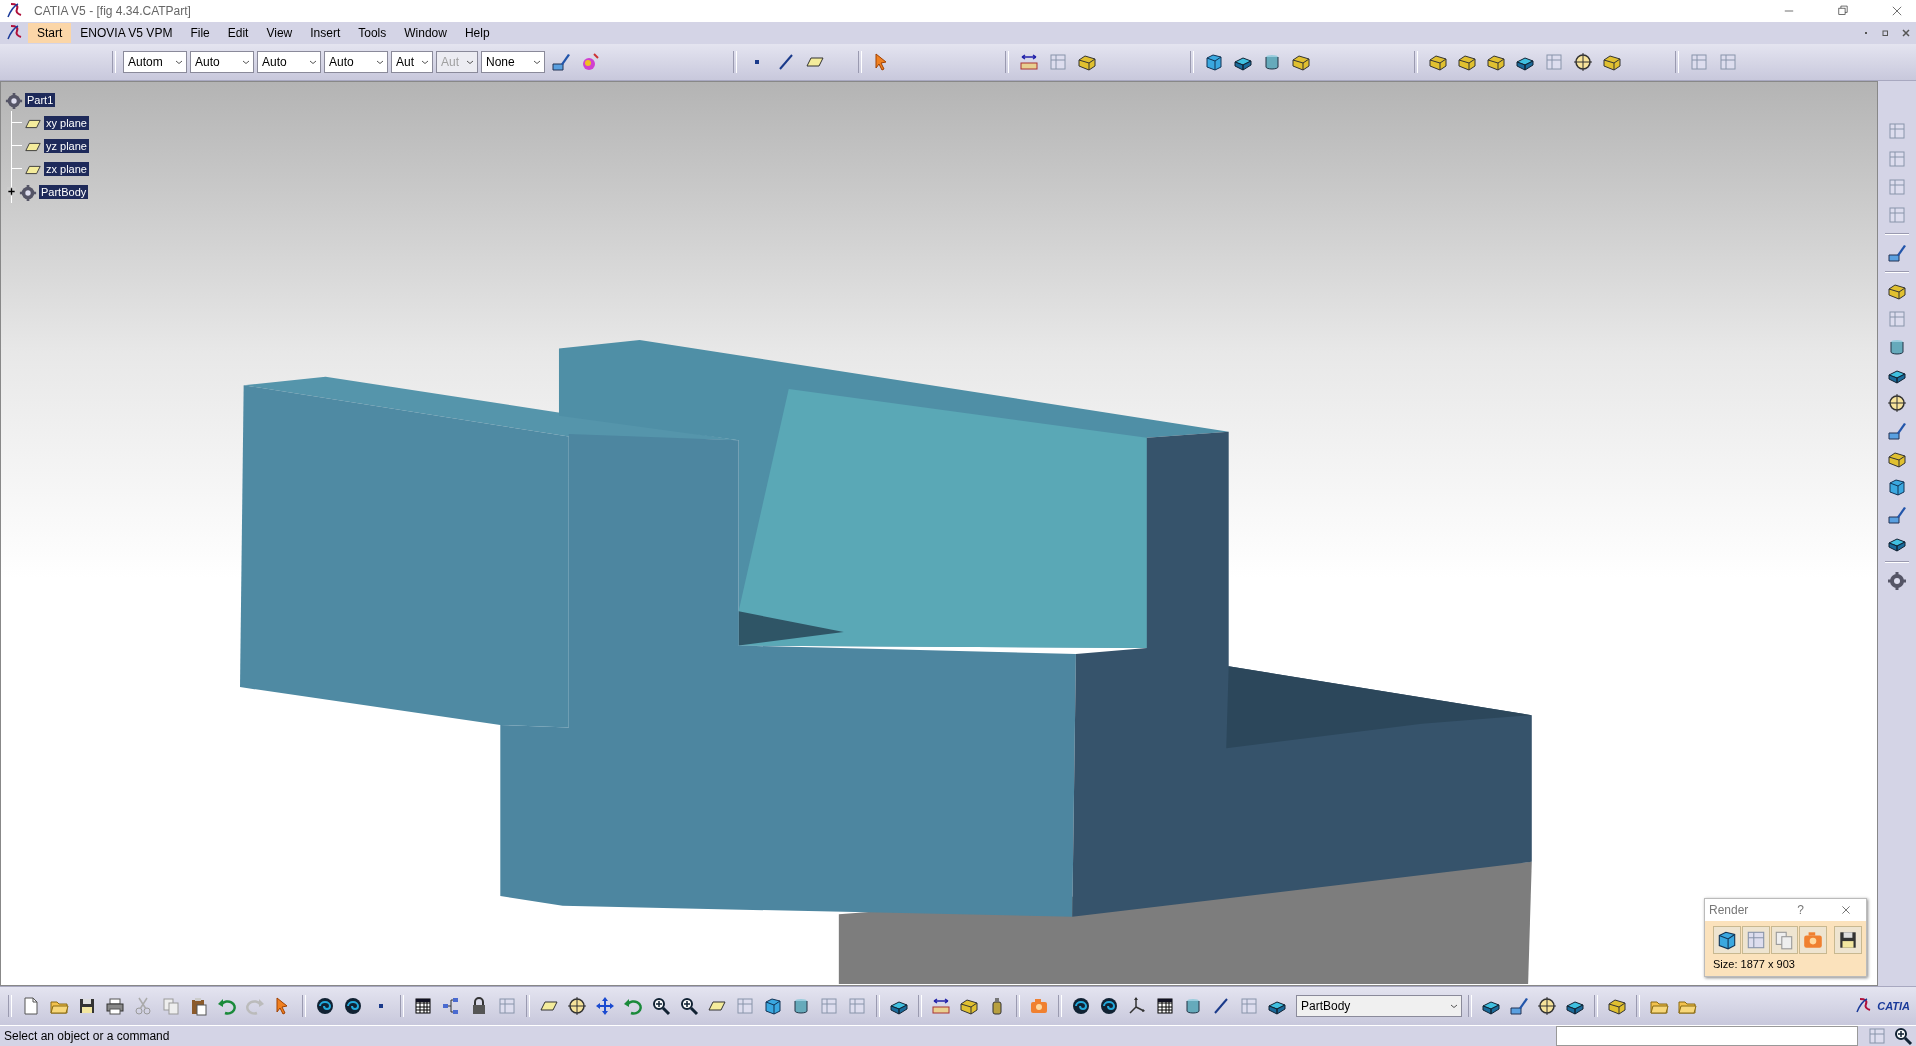 This screenshot has width=1916, height=1046. I want to click on status-message: Select an object or a command, so click(87, 1036).